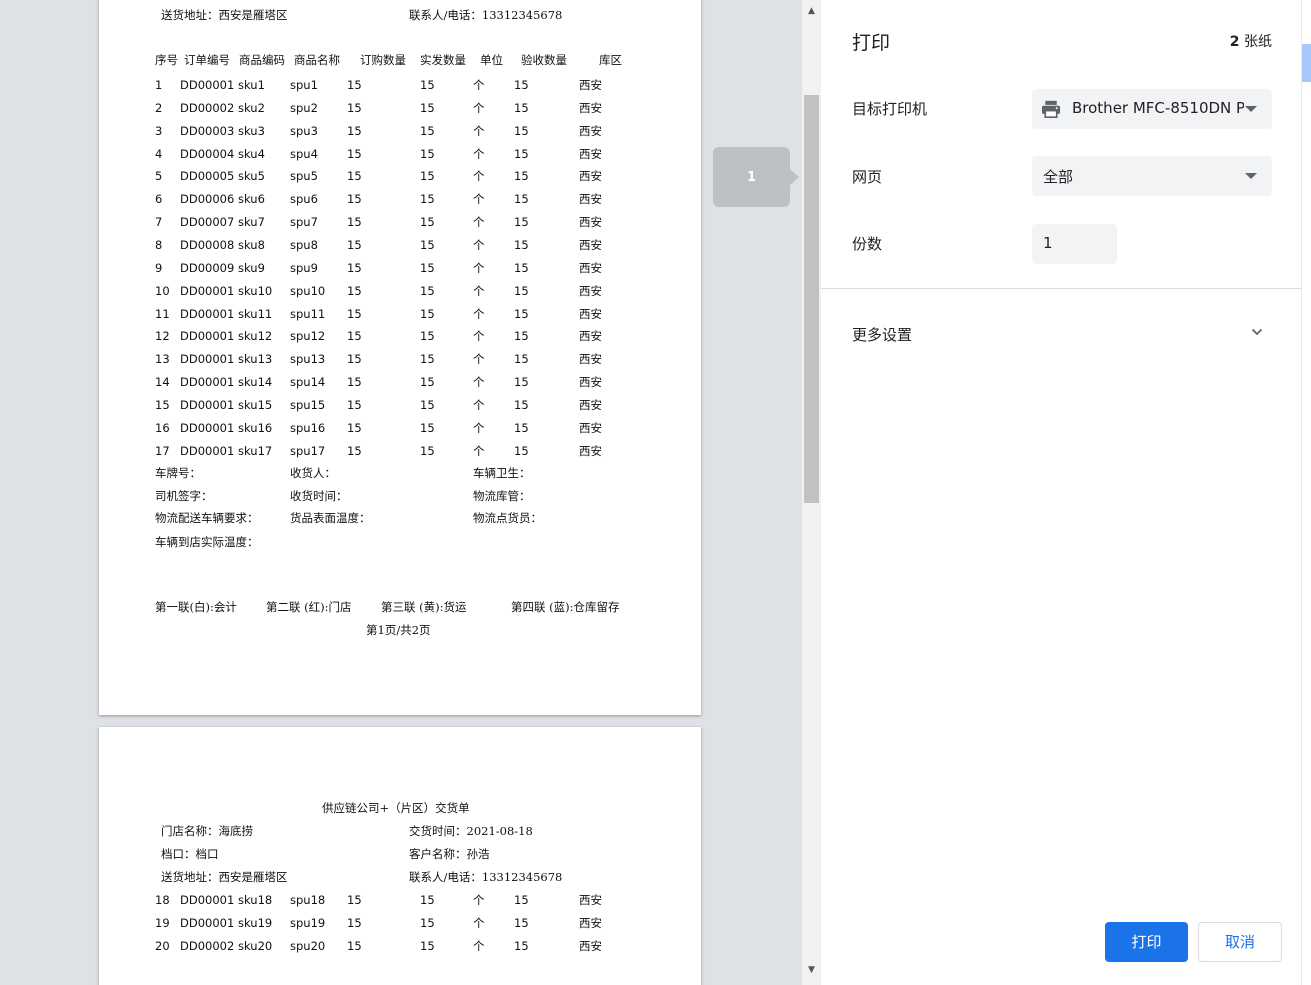 This screenshot has height=985, width=1311. Describe the element at coordinates (255, 313) in the screenshot. I see `table-cell-sku: sku11` at that location.